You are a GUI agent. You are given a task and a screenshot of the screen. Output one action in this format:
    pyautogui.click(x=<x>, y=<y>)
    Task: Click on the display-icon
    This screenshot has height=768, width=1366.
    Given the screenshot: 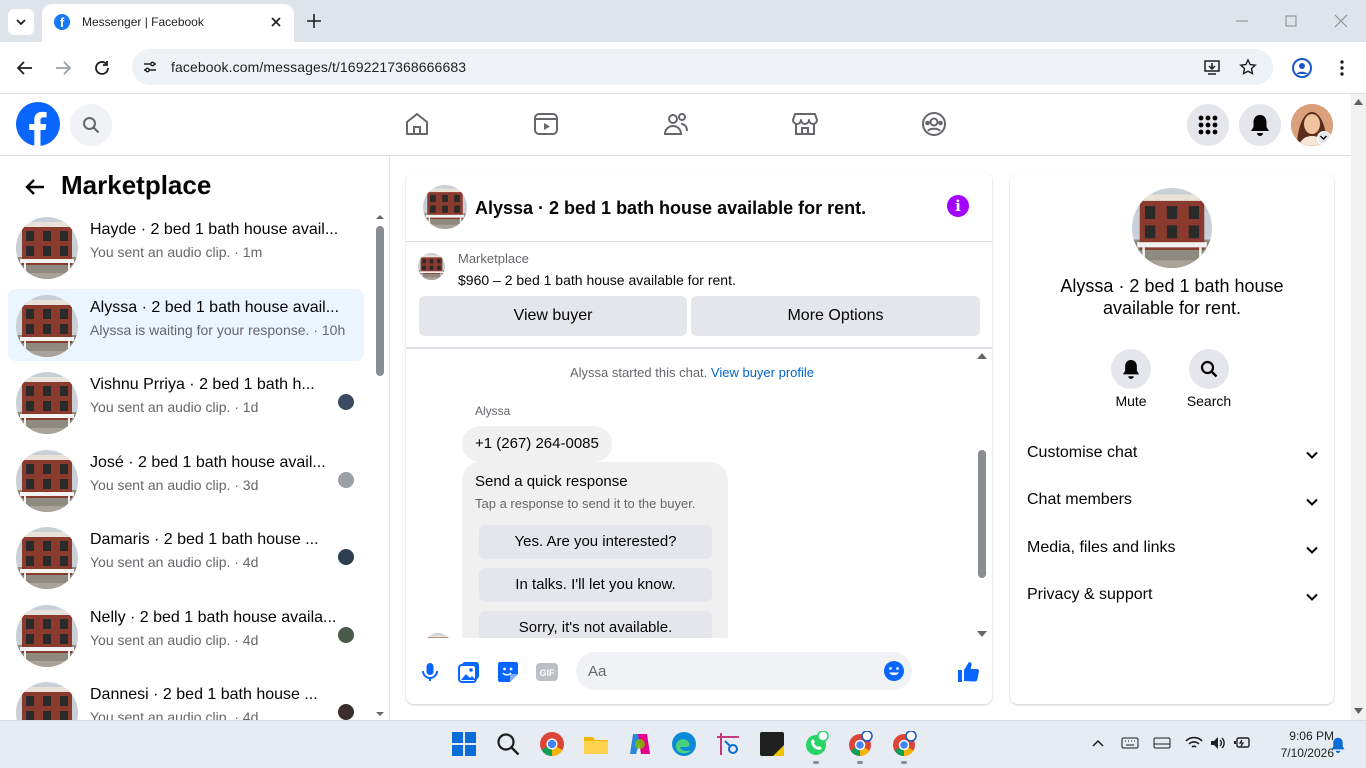 What is the action you would take?
    pyautogui.click(x=1162, y=743)
    